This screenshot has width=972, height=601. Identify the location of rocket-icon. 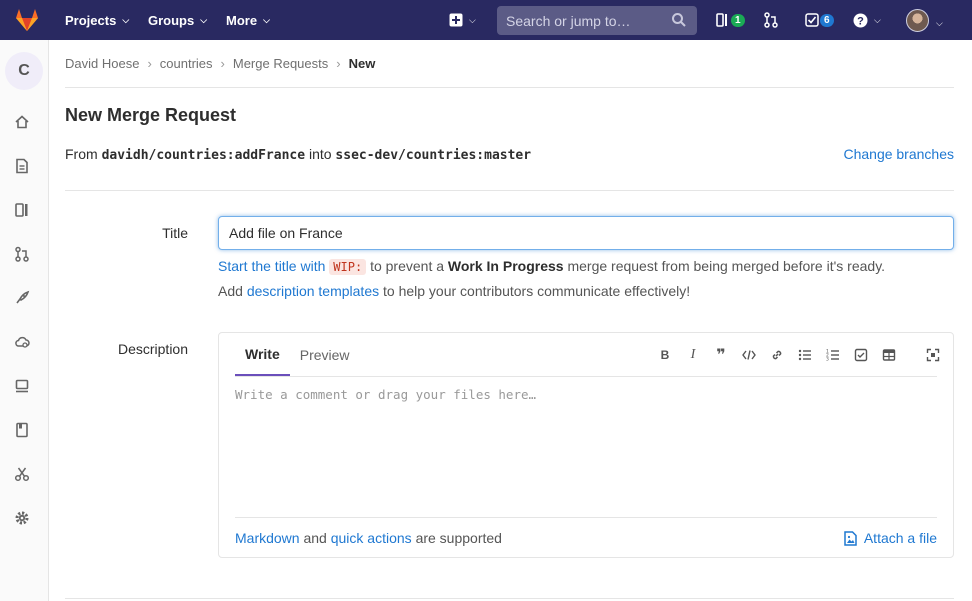
(22, 298).